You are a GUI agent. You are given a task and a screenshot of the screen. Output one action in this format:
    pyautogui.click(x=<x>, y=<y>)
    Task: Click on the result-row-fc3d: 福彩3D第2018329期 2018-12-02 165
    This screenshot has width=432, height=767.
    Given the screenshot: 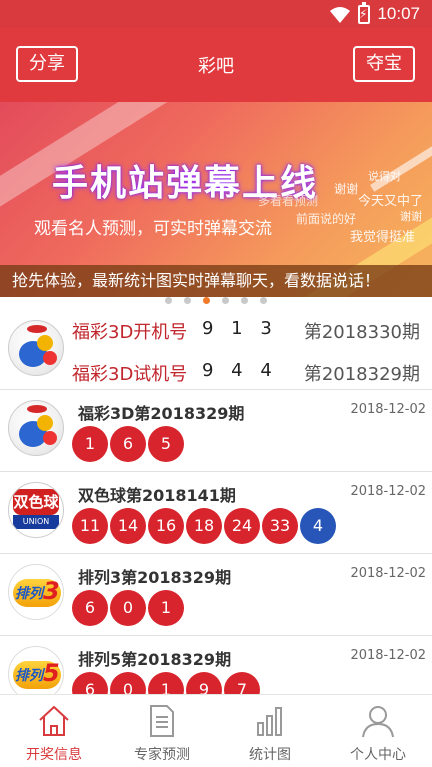 What is the action you would take?
    pyautogui.click(x=216, y=431)
    